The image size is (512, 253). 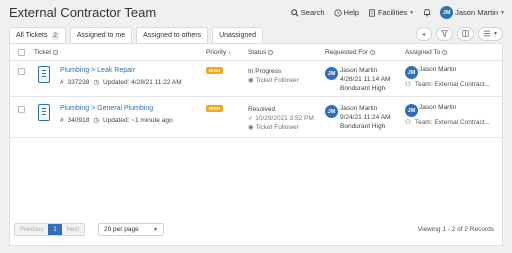 I want to click on tab-all-tickets: All Tickets 2, so click(x=37, y=35).